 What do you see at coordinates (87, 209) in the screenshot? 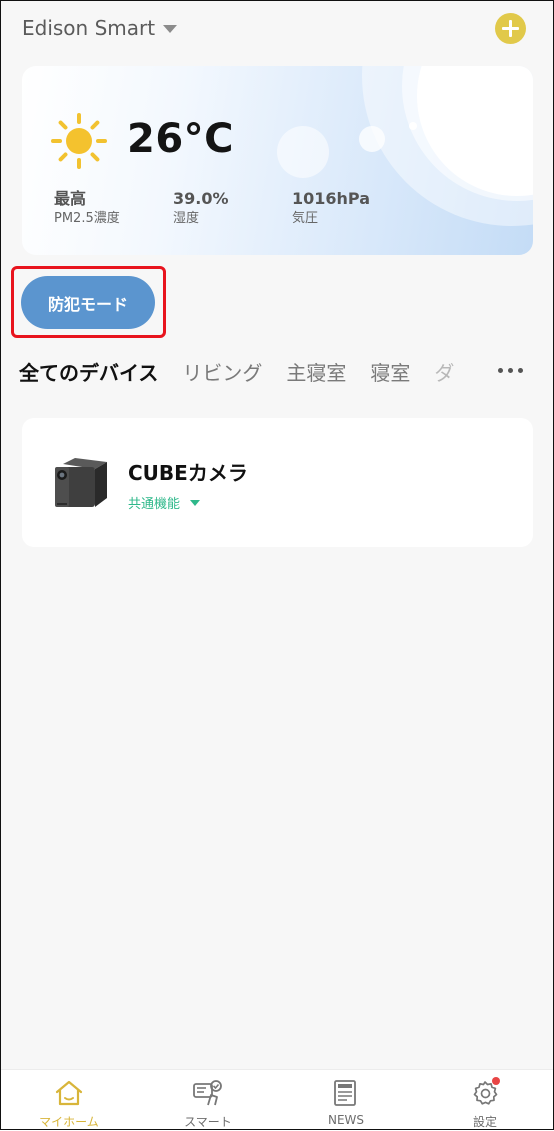
I see `pm25-stat: 最高 PM2.5濃度` at bounding box center [87, 209].